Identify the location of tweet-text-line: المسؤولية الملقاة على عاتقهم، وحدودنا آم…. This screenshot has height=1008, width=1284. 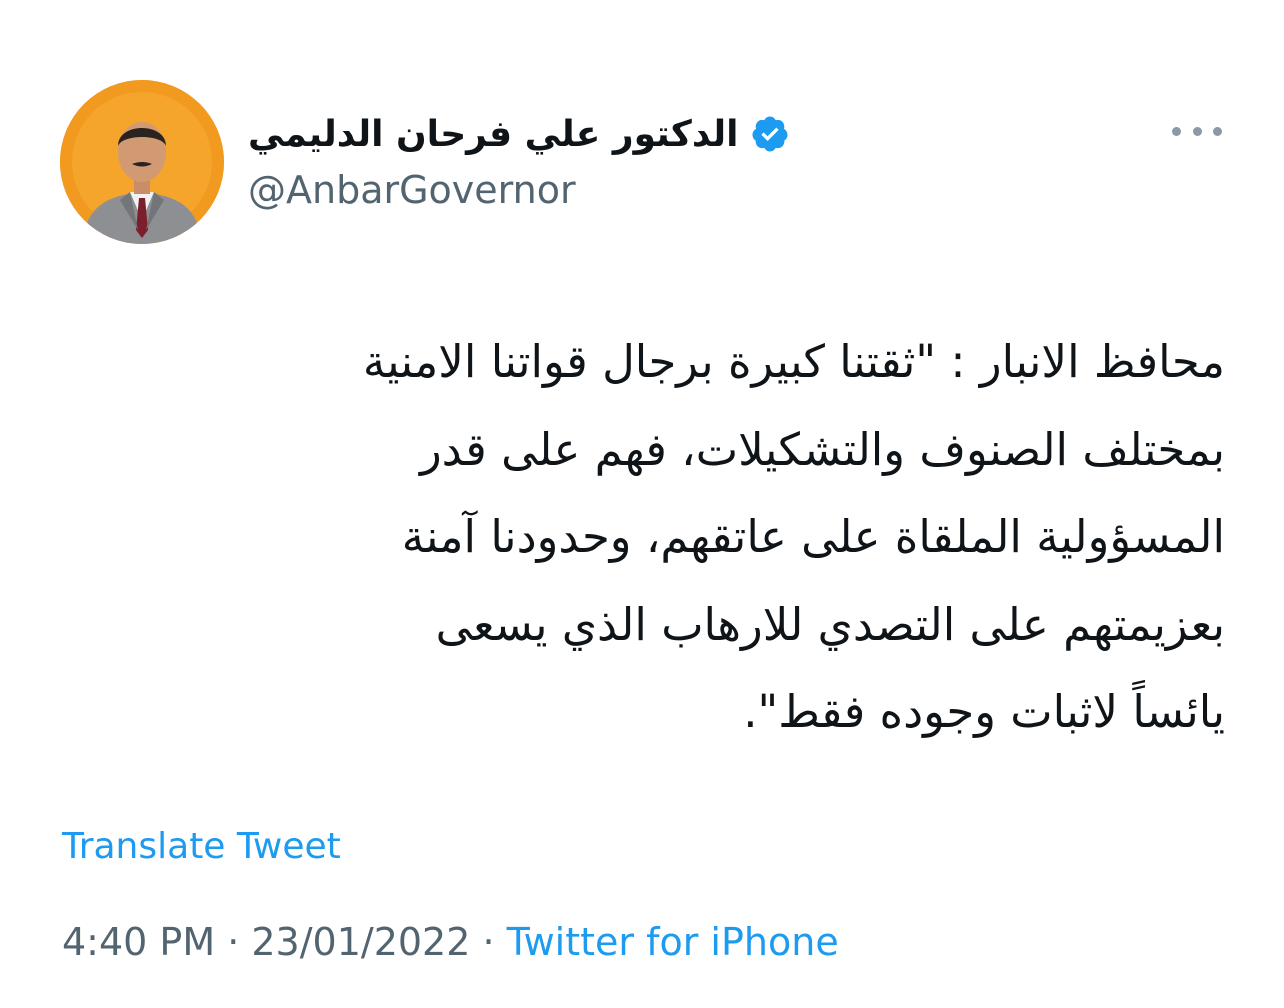
(813, 536).